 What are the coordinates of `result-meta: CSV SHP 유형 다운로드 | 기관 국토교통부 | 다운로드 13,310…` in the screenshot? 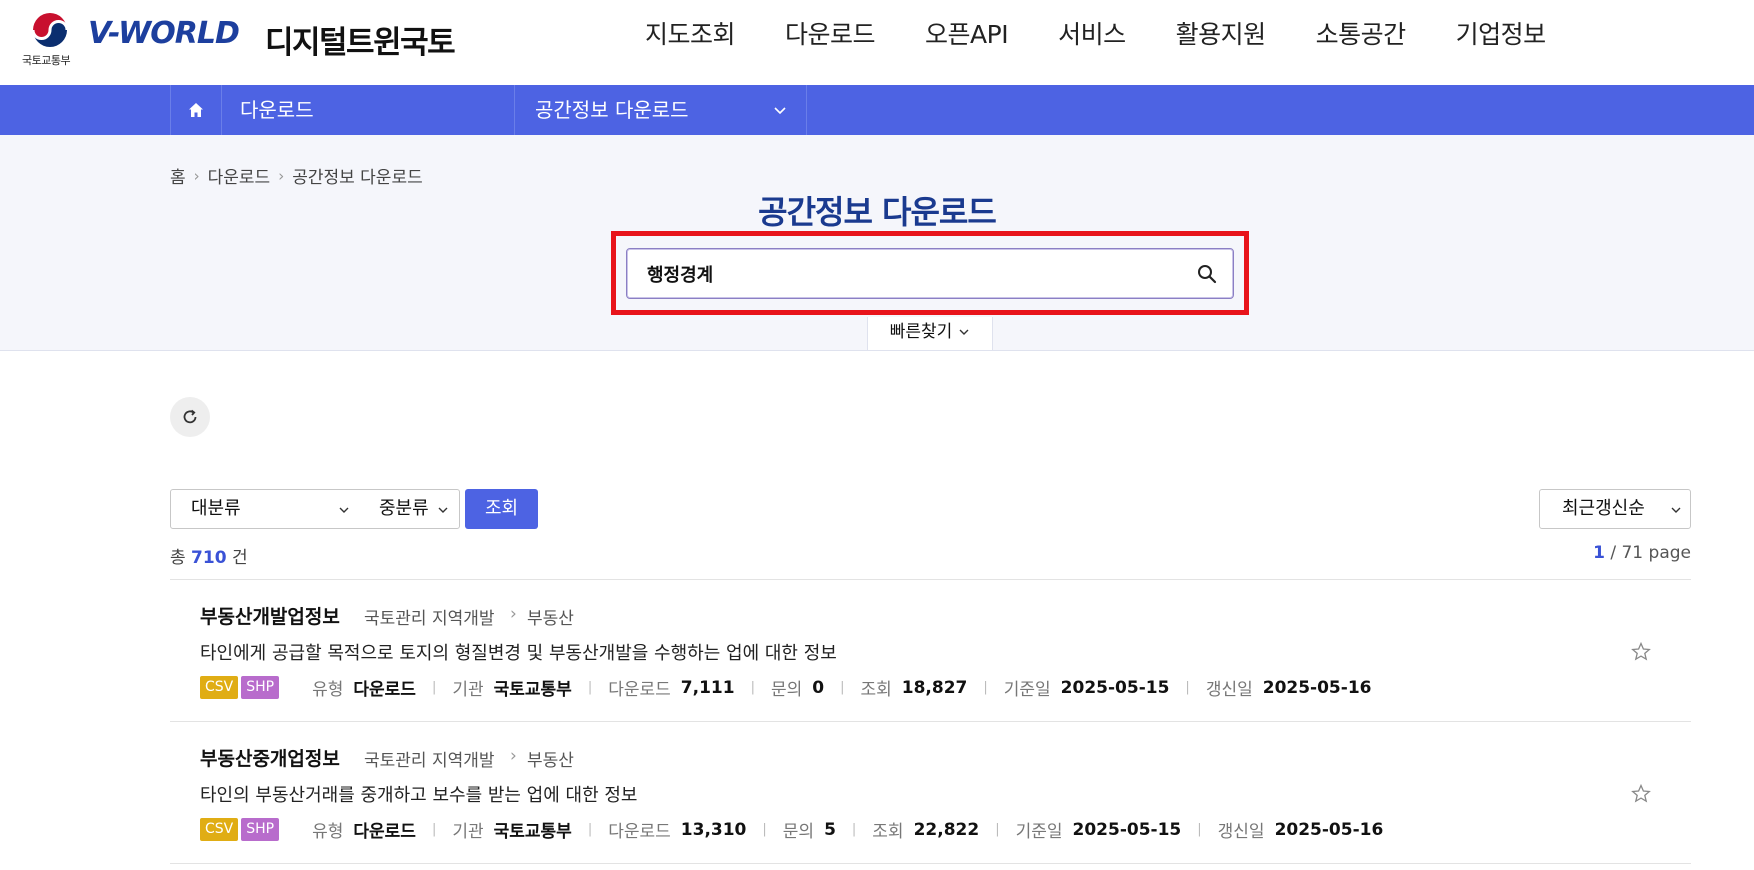 It's located at (791, 829).